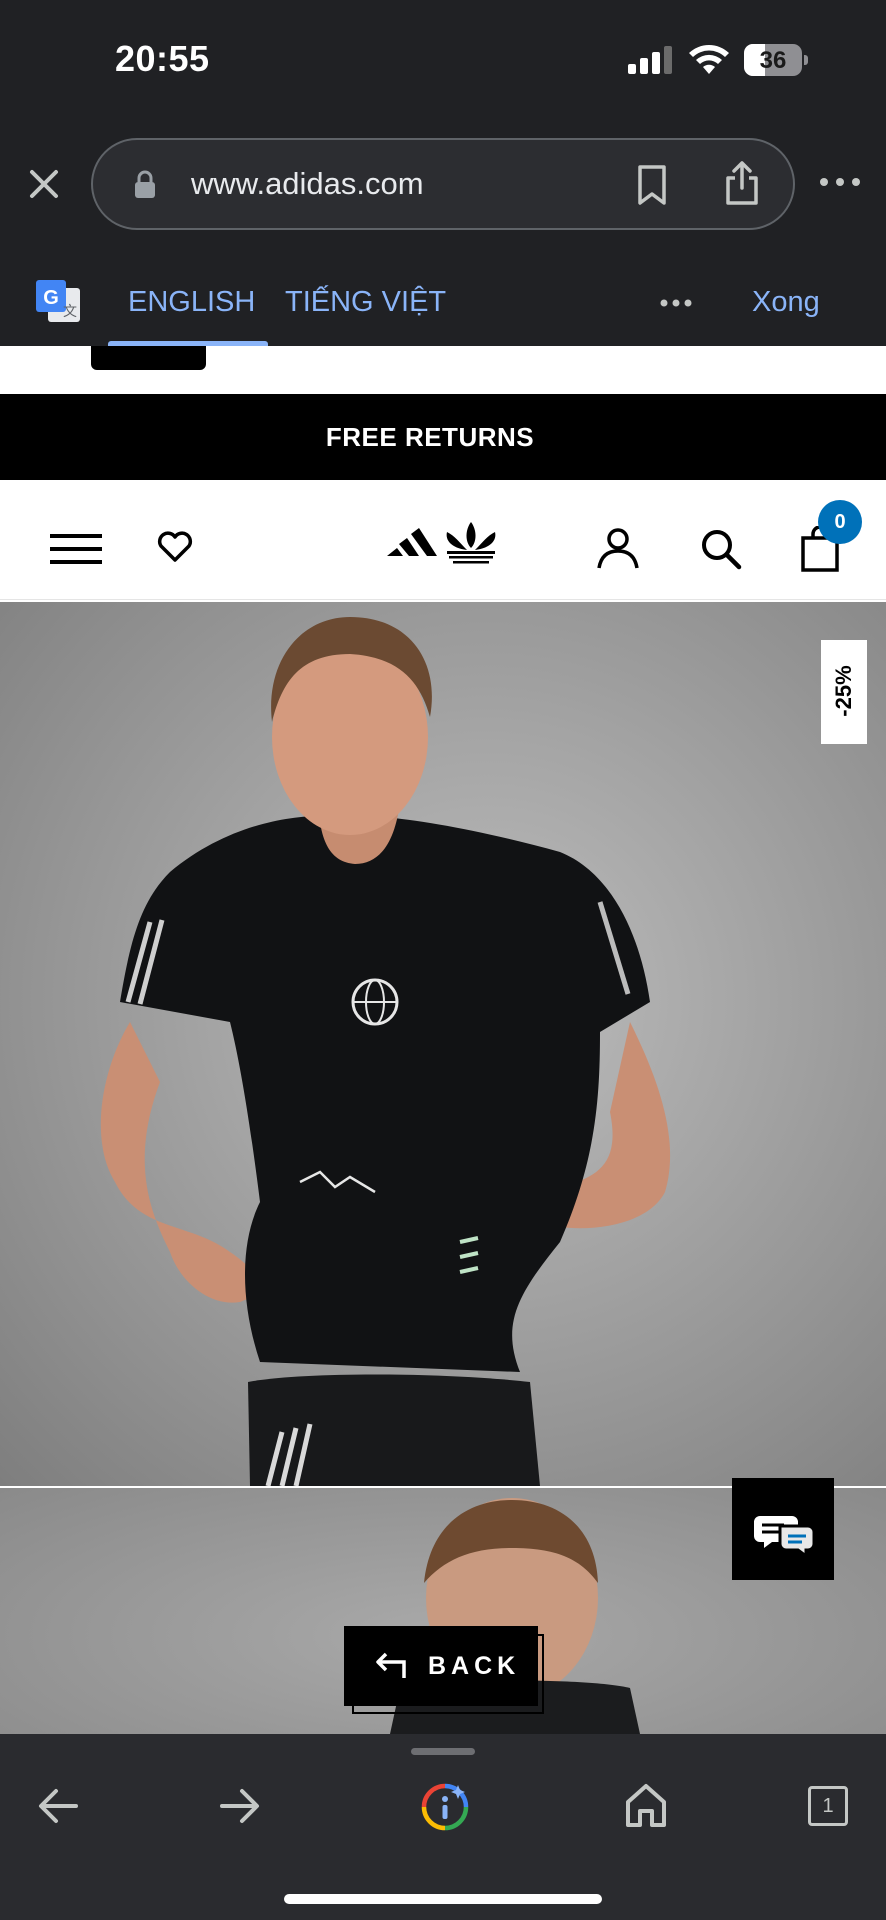 The image size is (886, 1920). I want to click on status-bar: 20:55 36, so click(443, 60).